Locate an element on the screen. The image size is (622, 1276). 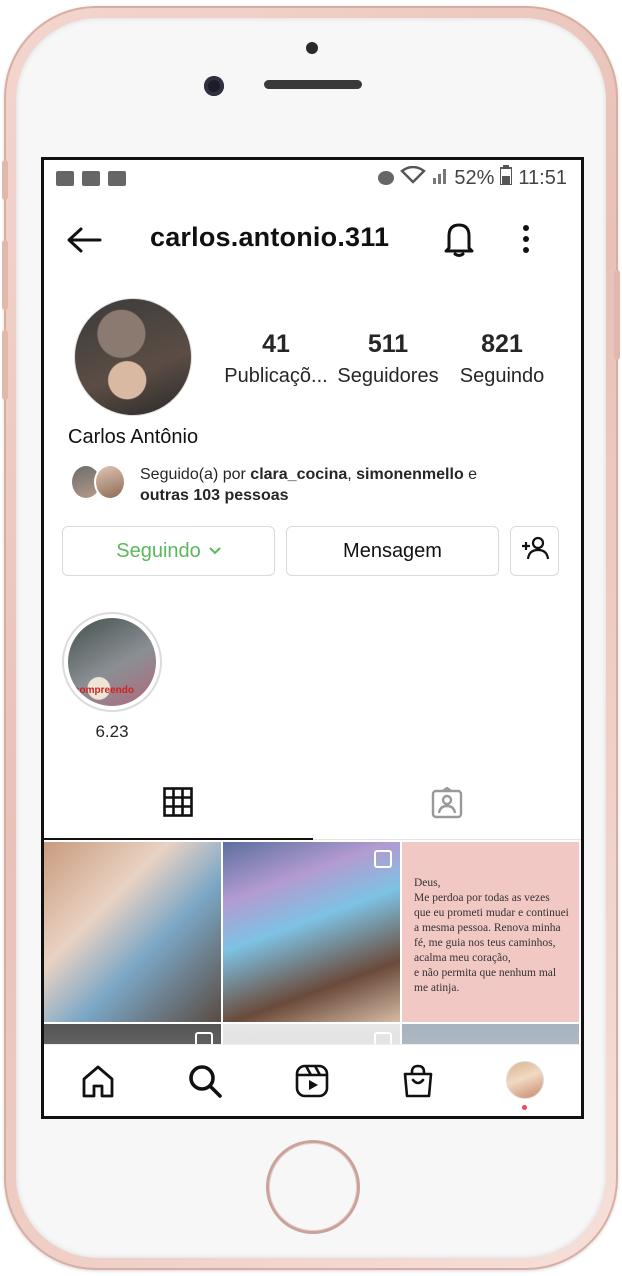
home-icon is located at coordinates (98, 1081).